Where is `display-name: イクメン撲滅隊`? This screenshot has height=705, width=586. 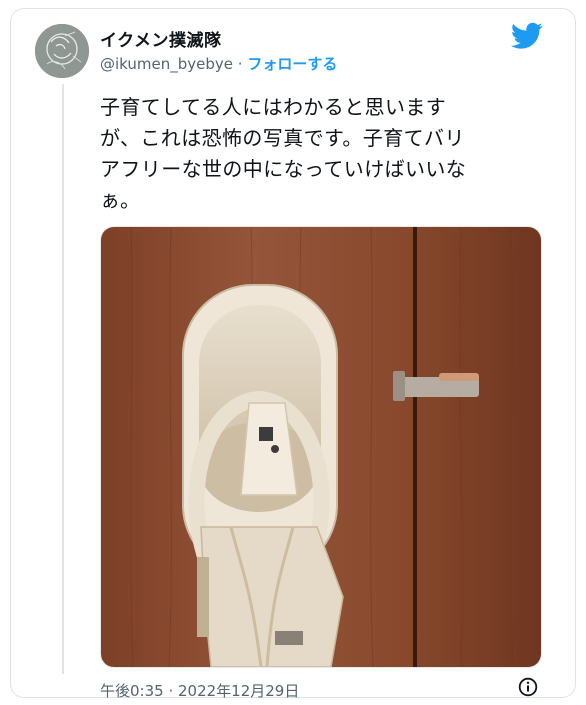
display-name: イクメン撲滅隊 is located at coordinates (160, 38).